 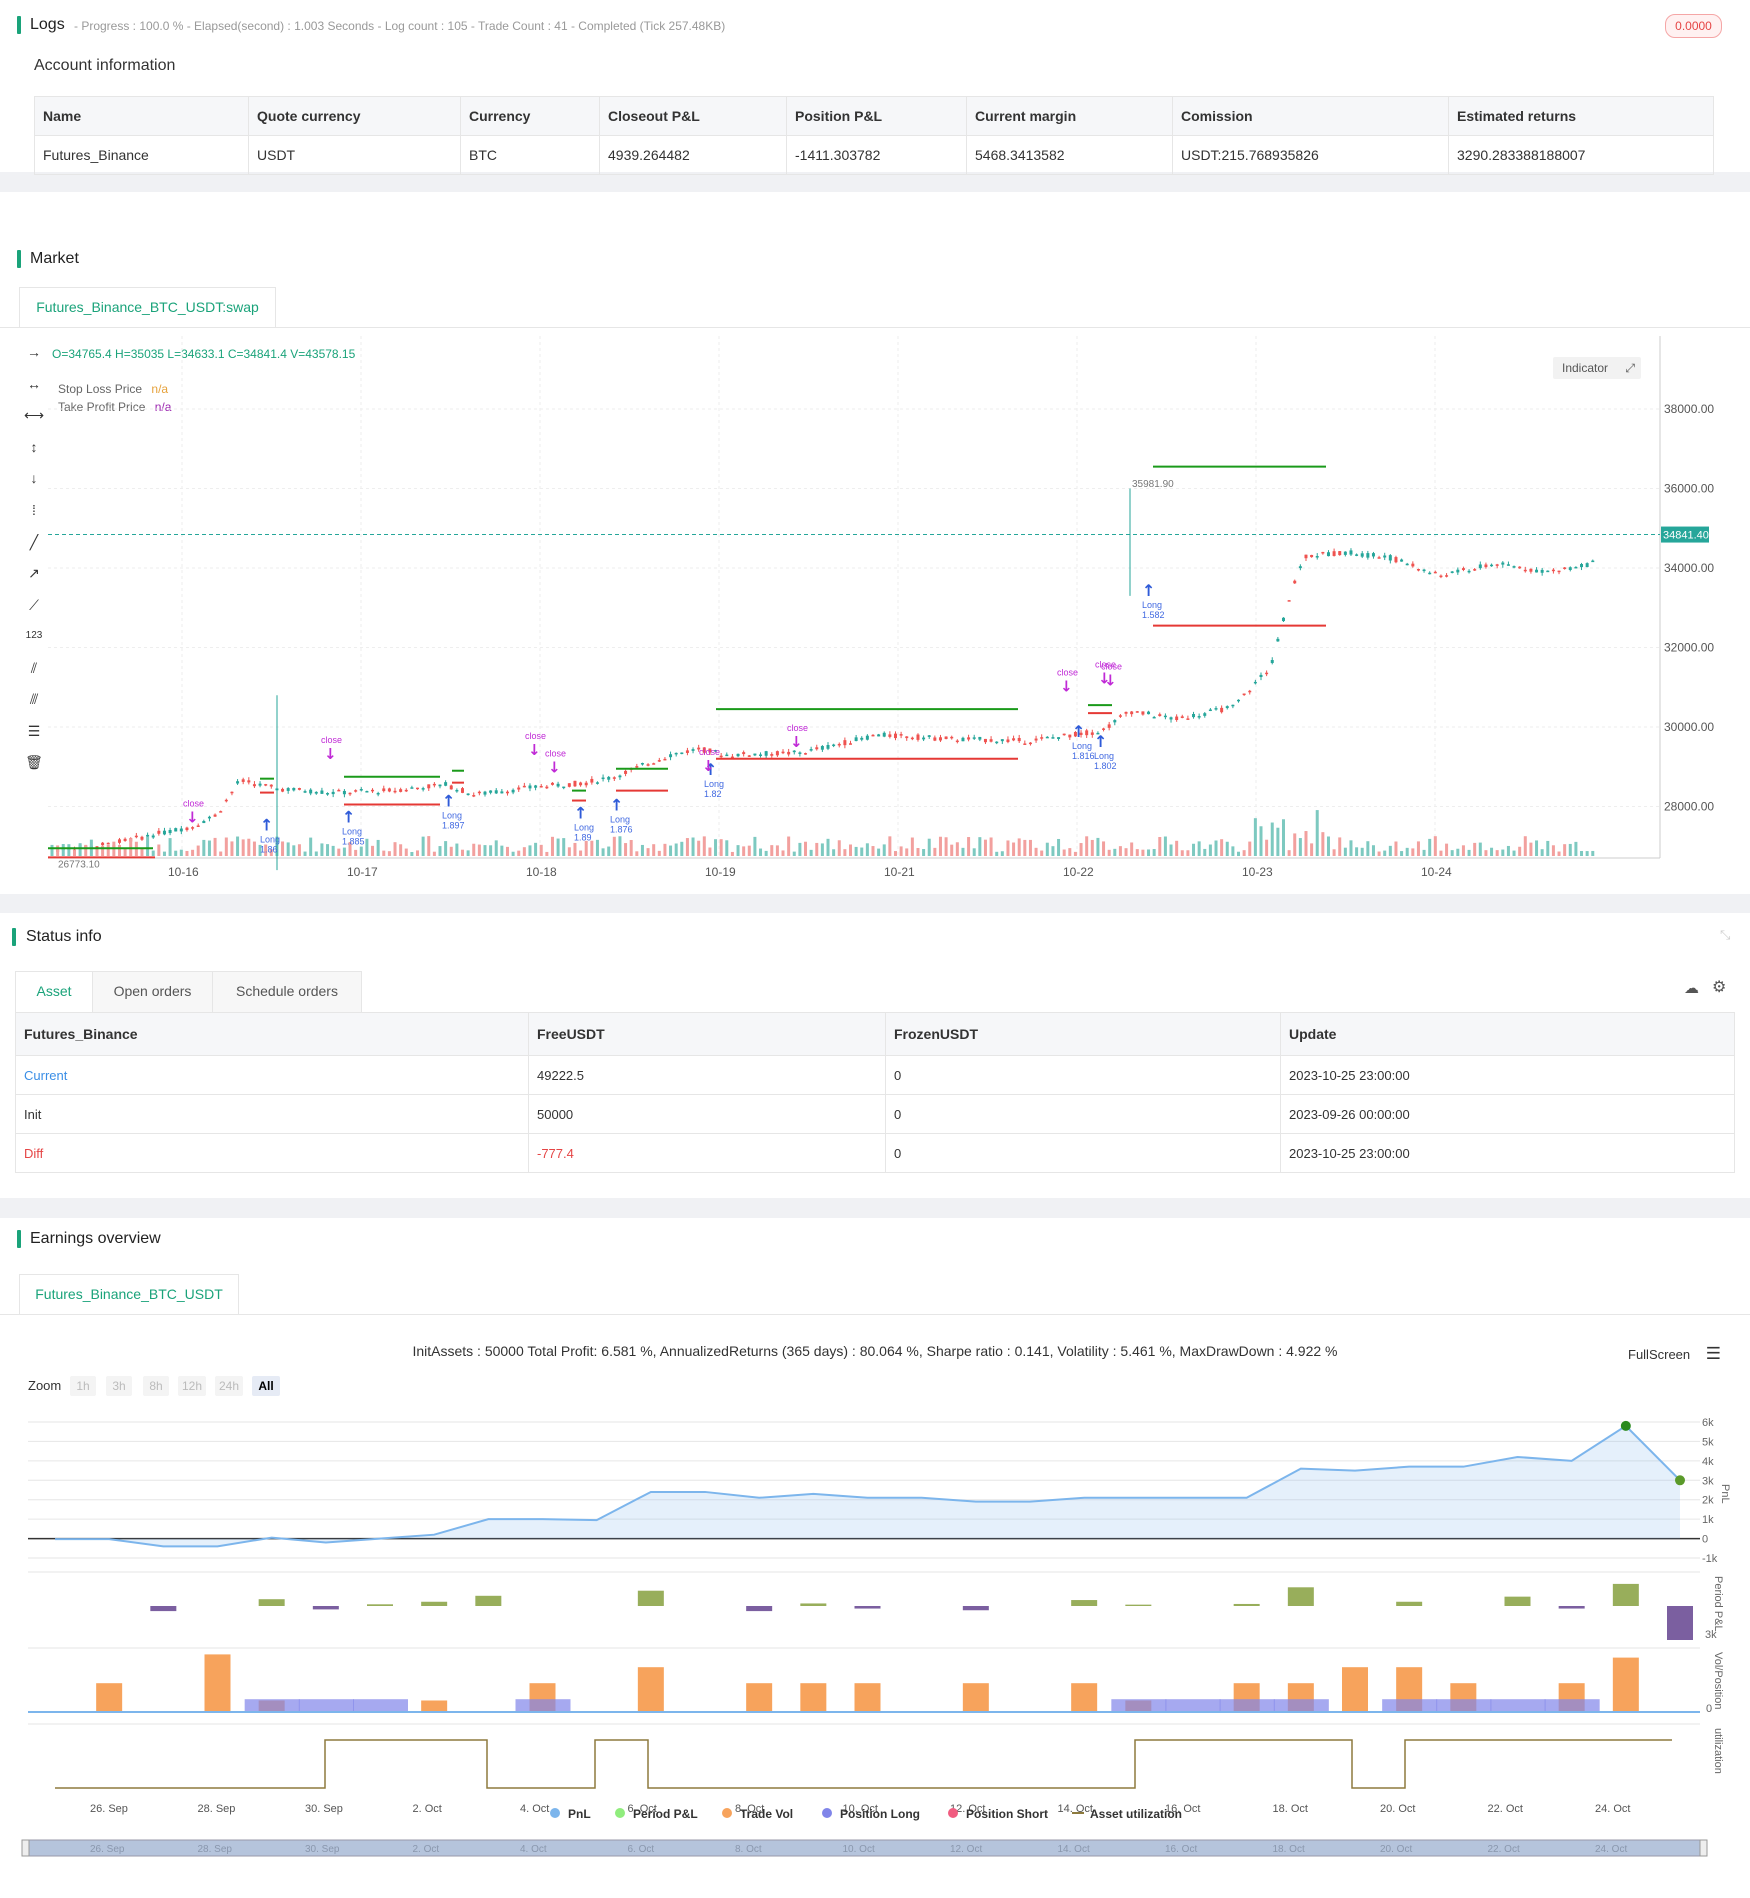 I want to click on market-symbol-tab: Futures_Binance_BTC_USDT:swap, so click(x=147, y=307).